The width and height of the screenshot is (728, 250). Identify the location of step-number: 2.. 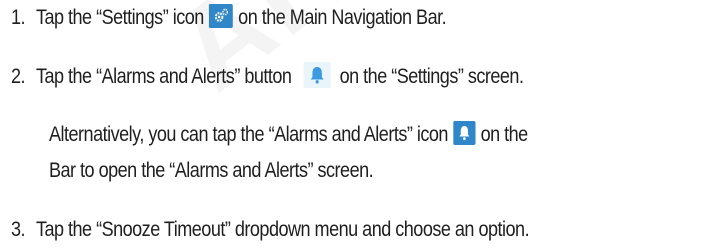
(18, 76).